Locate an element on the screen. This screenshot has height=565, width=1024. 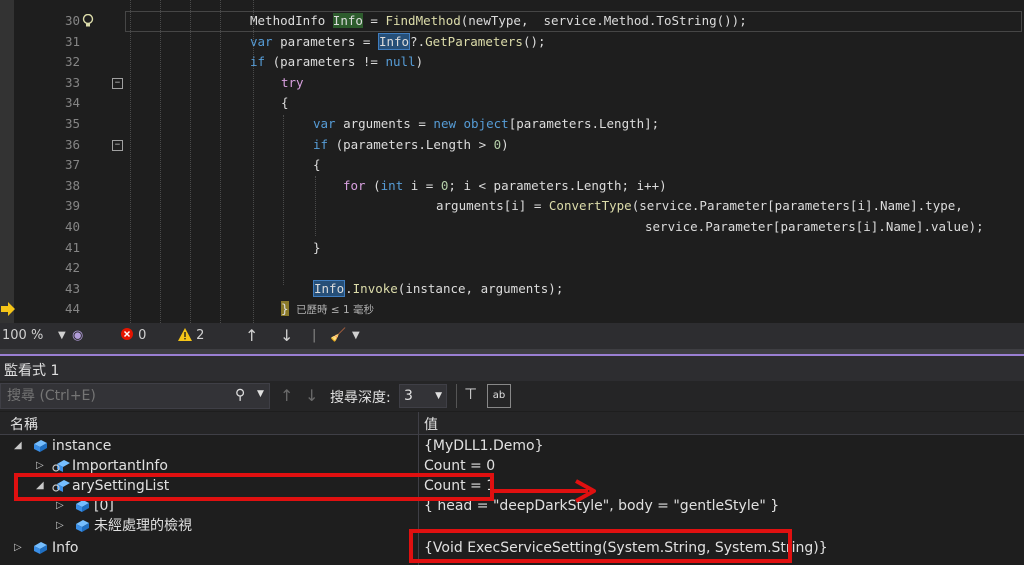
value-column-header: 值 is located at coordinates (431, 424).